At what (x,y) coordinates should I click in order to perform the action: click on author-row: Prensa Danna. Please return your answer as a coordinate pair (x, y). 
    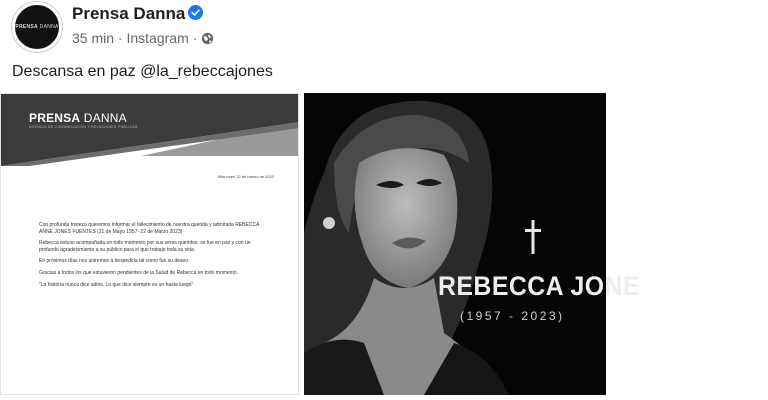
    Looking at the image, I should click on (138, 14).